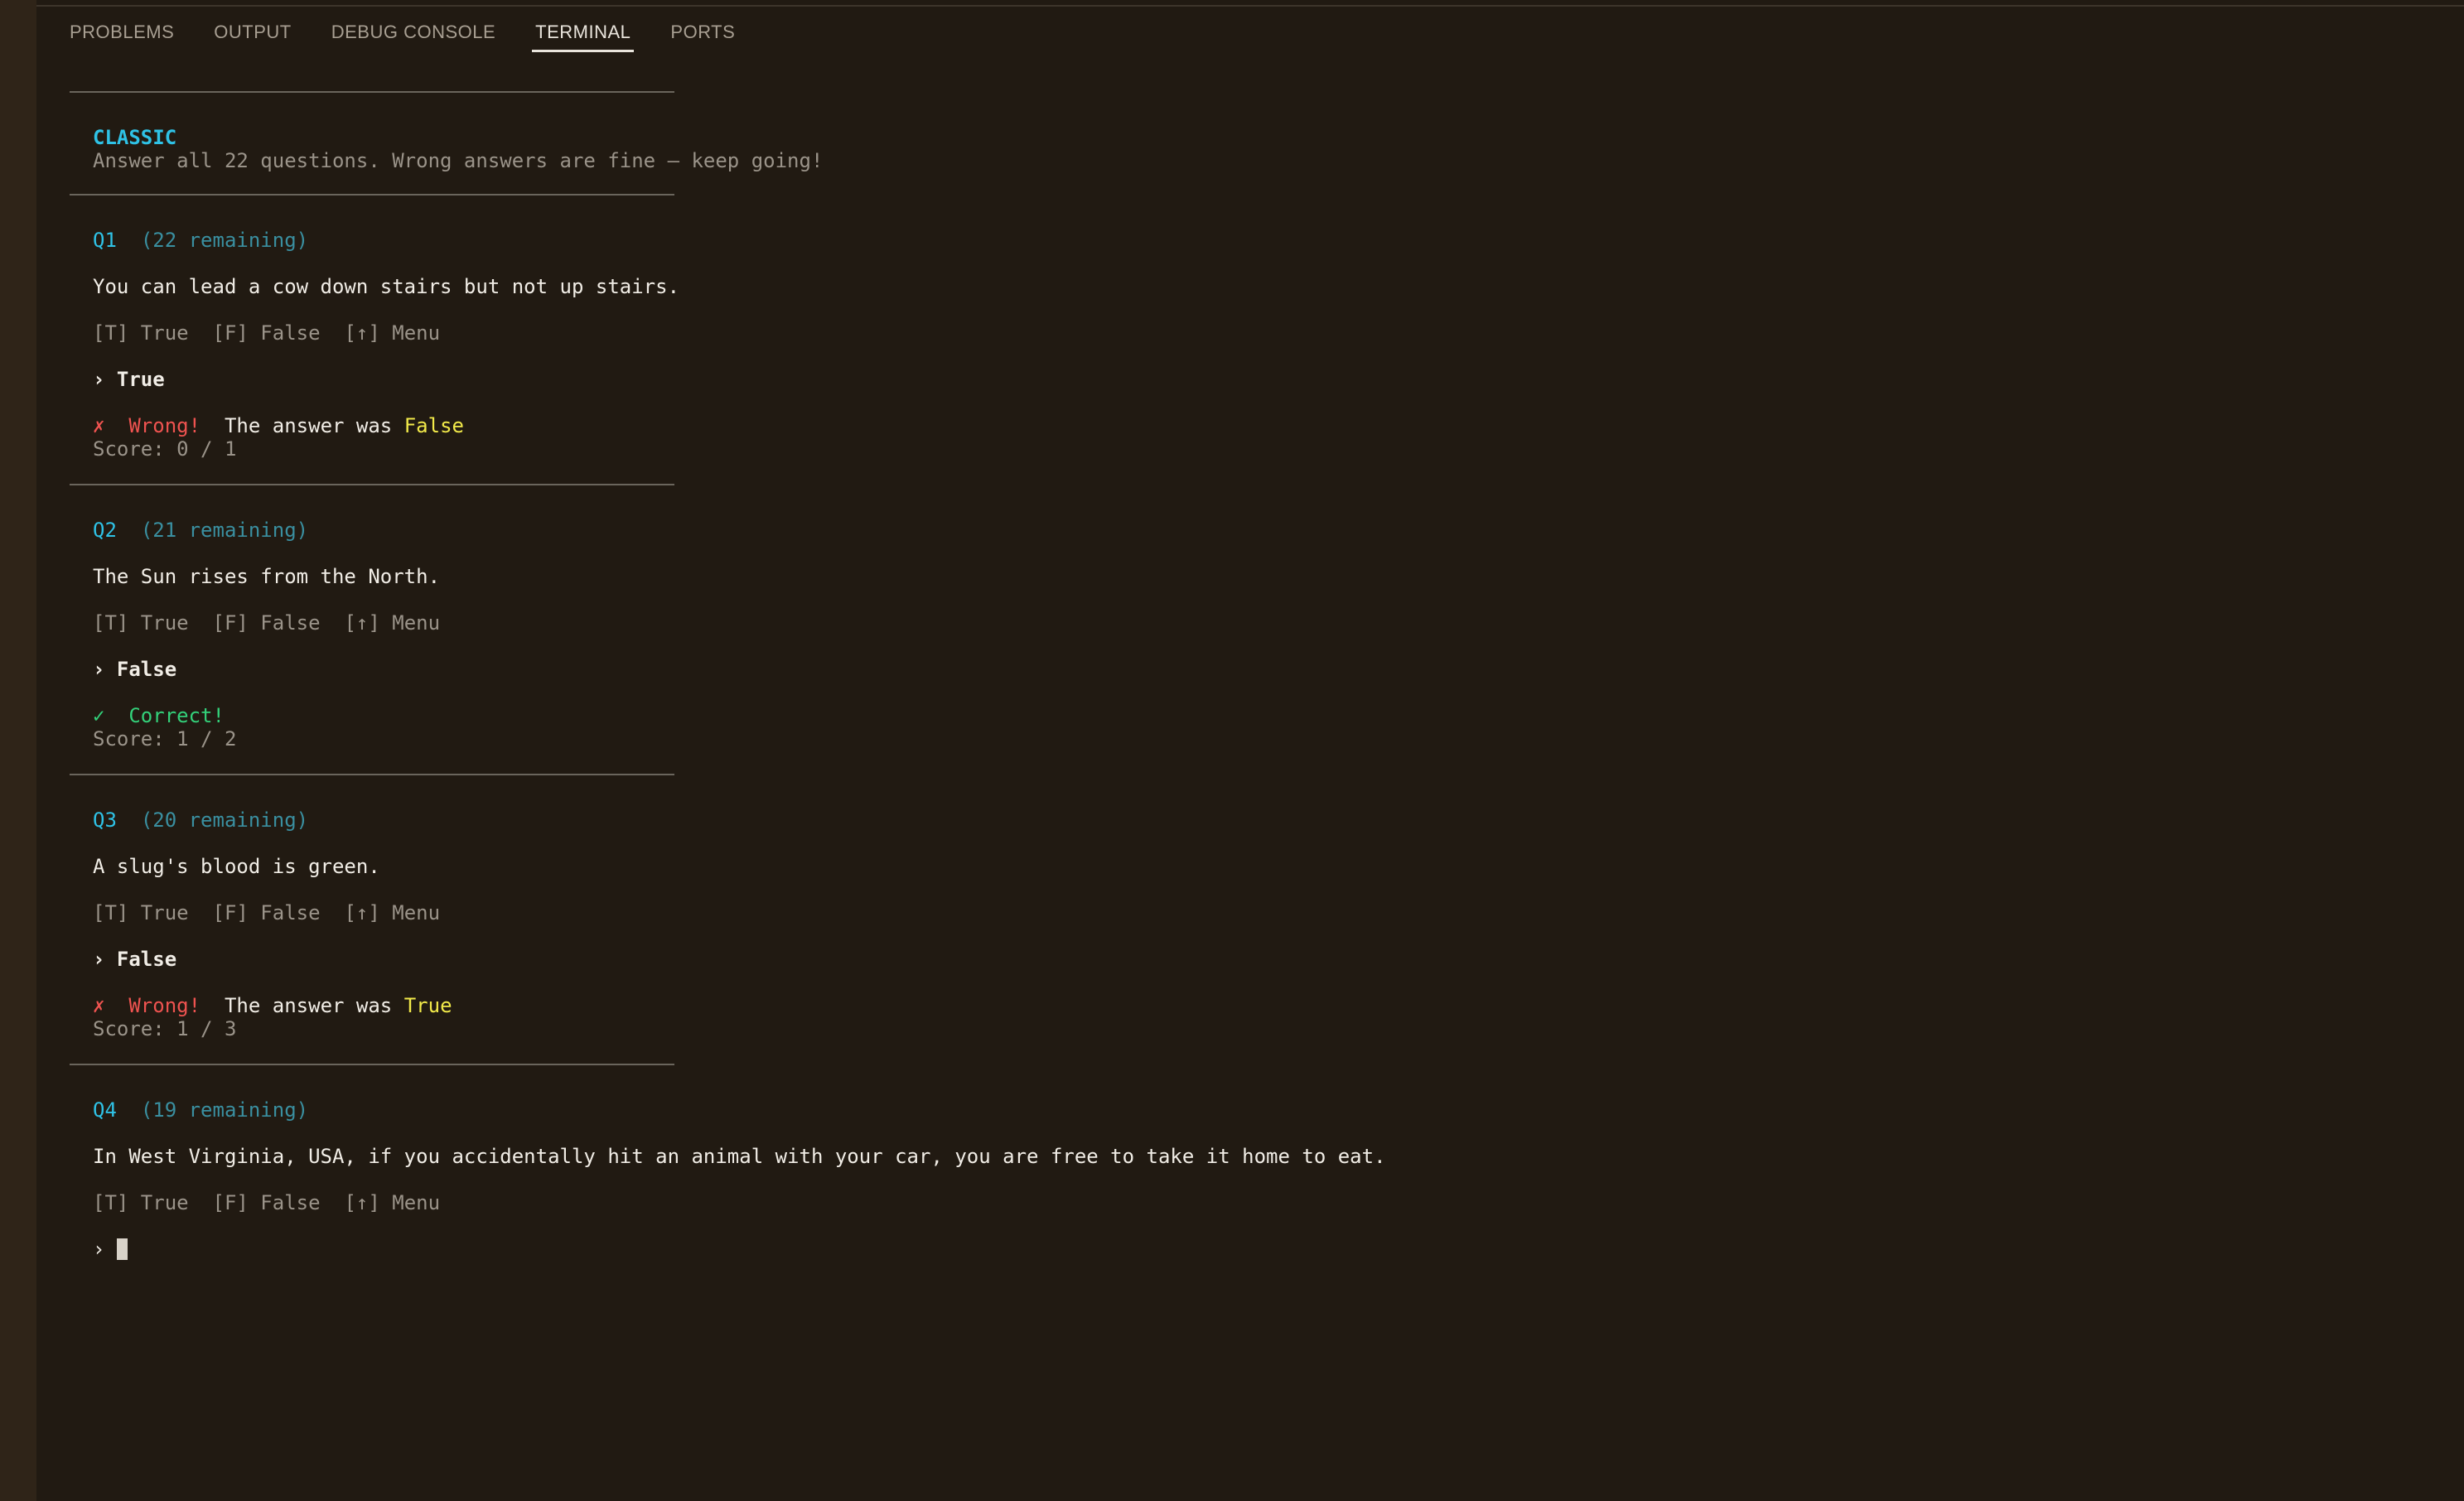  What do you see at coordinates (224, 240) in the screenshot?
I see `remaining-count: (22 remaining)` at bounding box center [224, 240].